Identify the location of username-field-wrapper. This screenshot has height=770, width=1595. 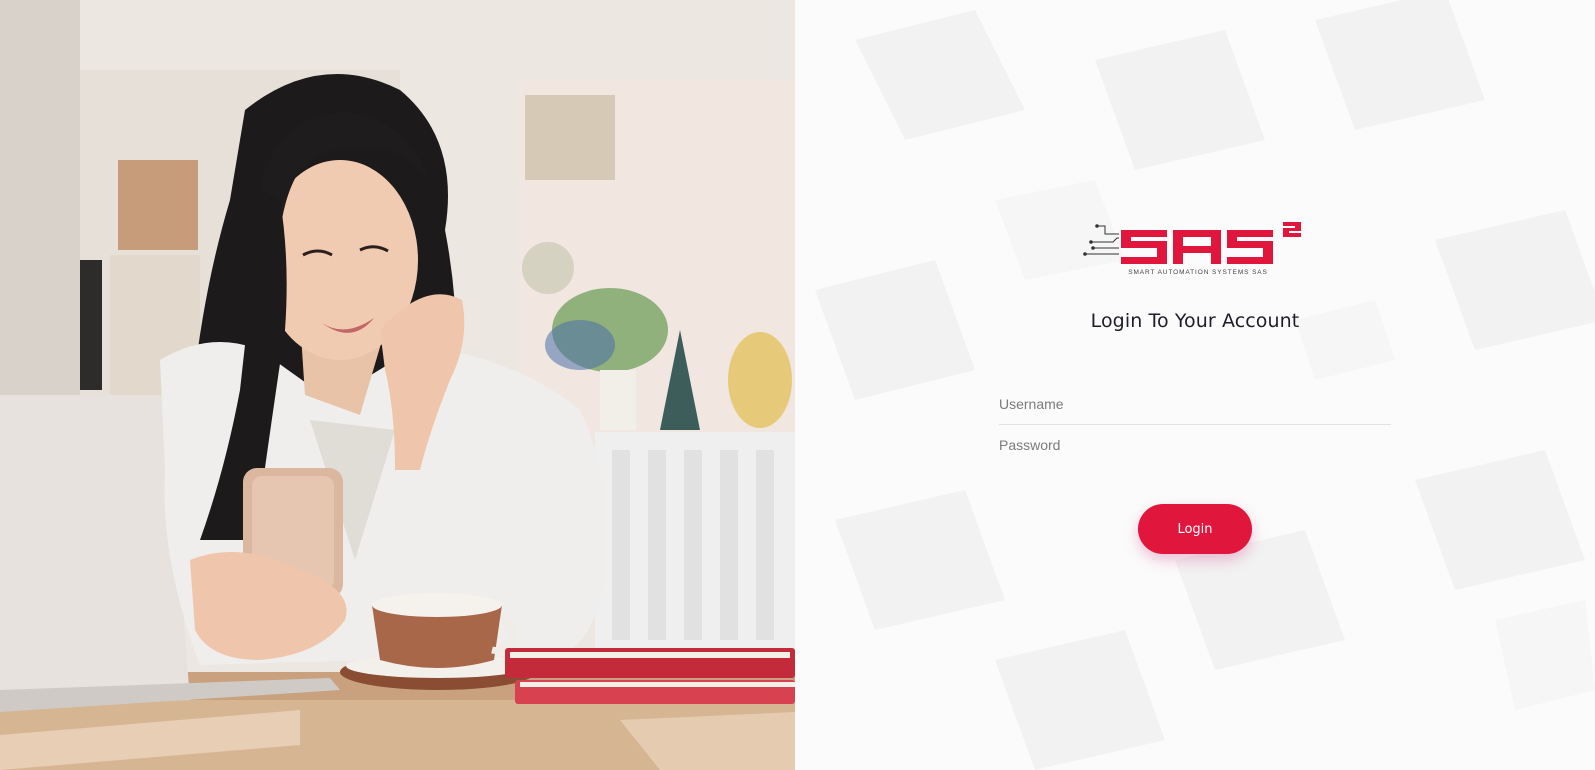
(1195, 404).